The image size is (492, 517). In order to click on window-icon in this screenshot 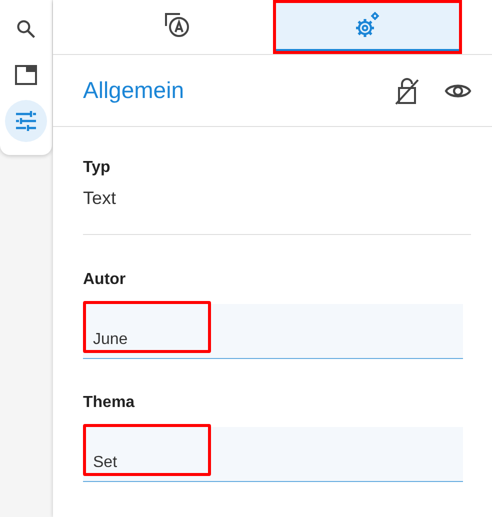, I will do `click(26, 75)`.